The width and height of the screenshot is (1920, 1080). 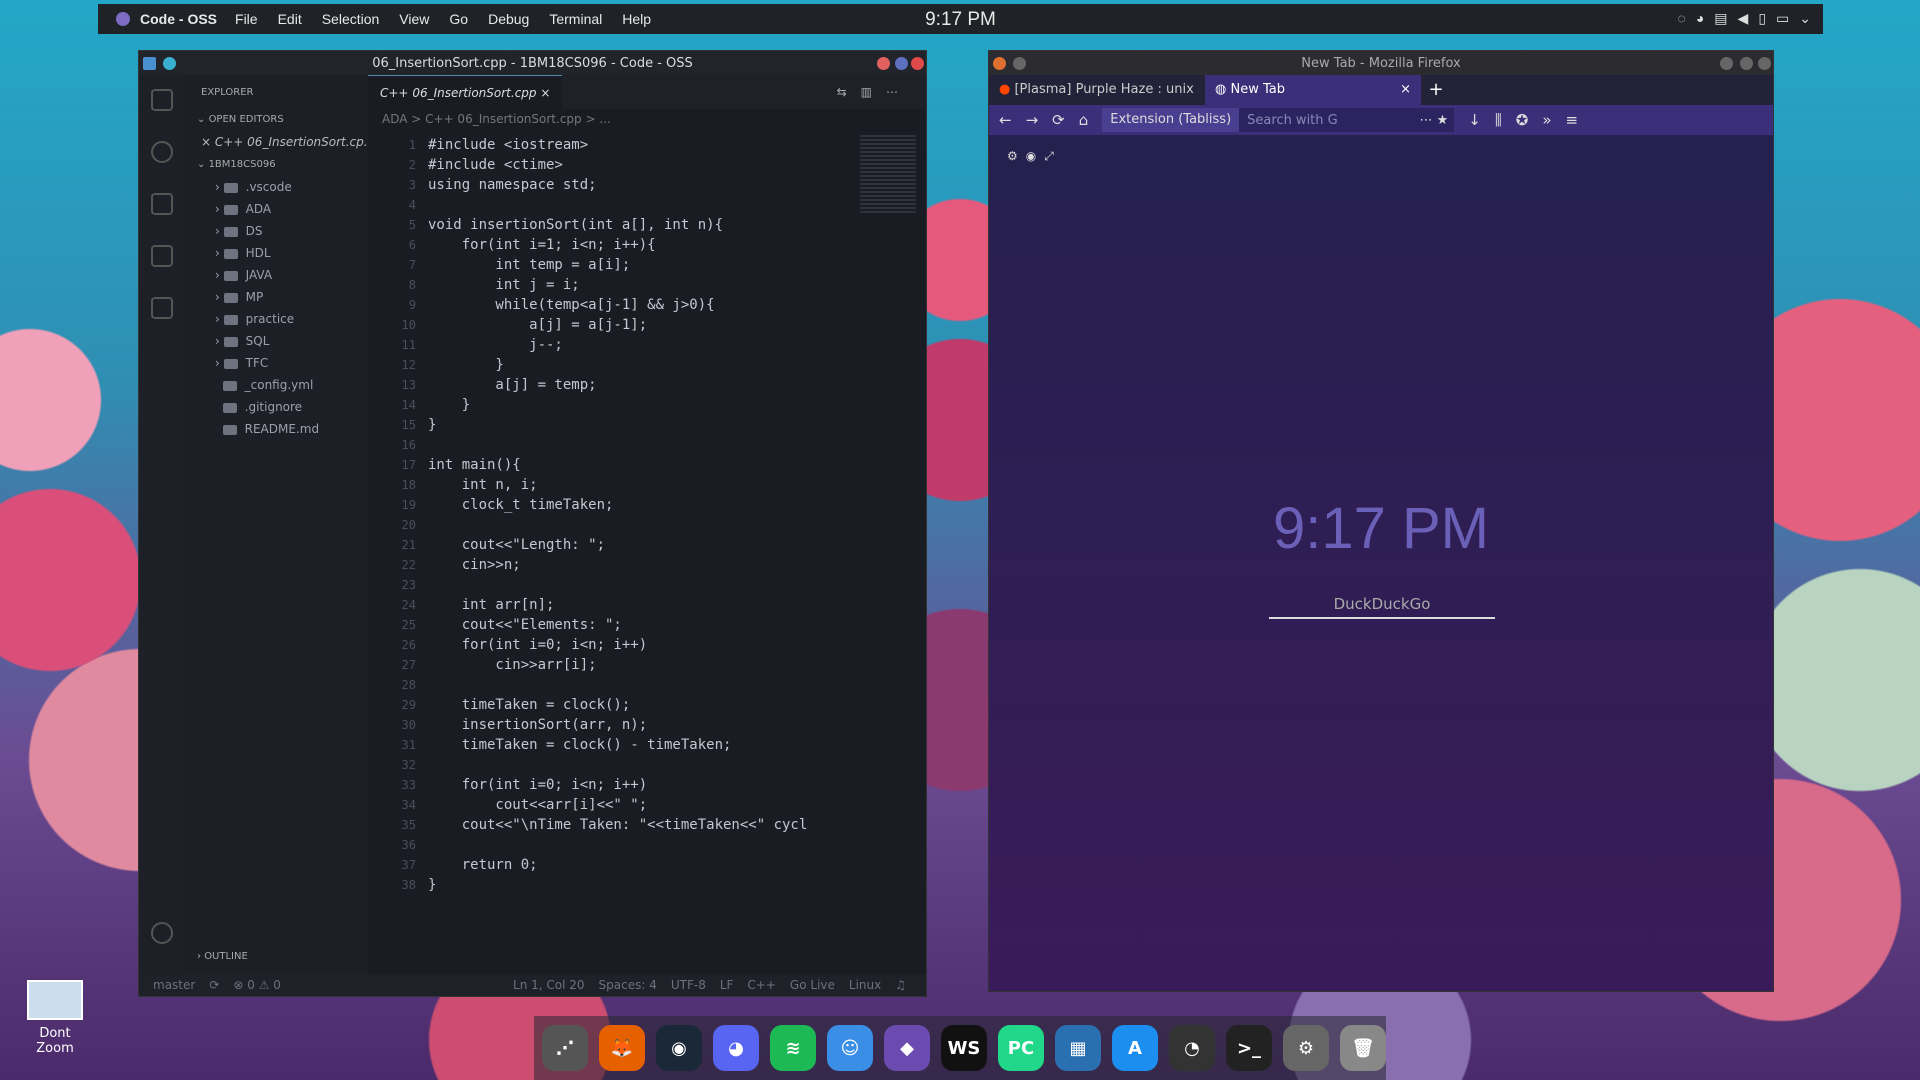 I want to click on workspace-section: ⌄ 1BM18CS096, so click(x=276, y=164).